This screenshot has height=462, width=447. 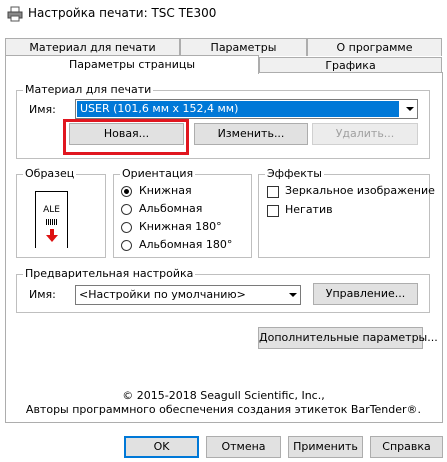 What do you see at coordinates (180, 226) in the screenshot?
I see `portrait-180-label: Книжная 180°` at bounding box center [180, 226].